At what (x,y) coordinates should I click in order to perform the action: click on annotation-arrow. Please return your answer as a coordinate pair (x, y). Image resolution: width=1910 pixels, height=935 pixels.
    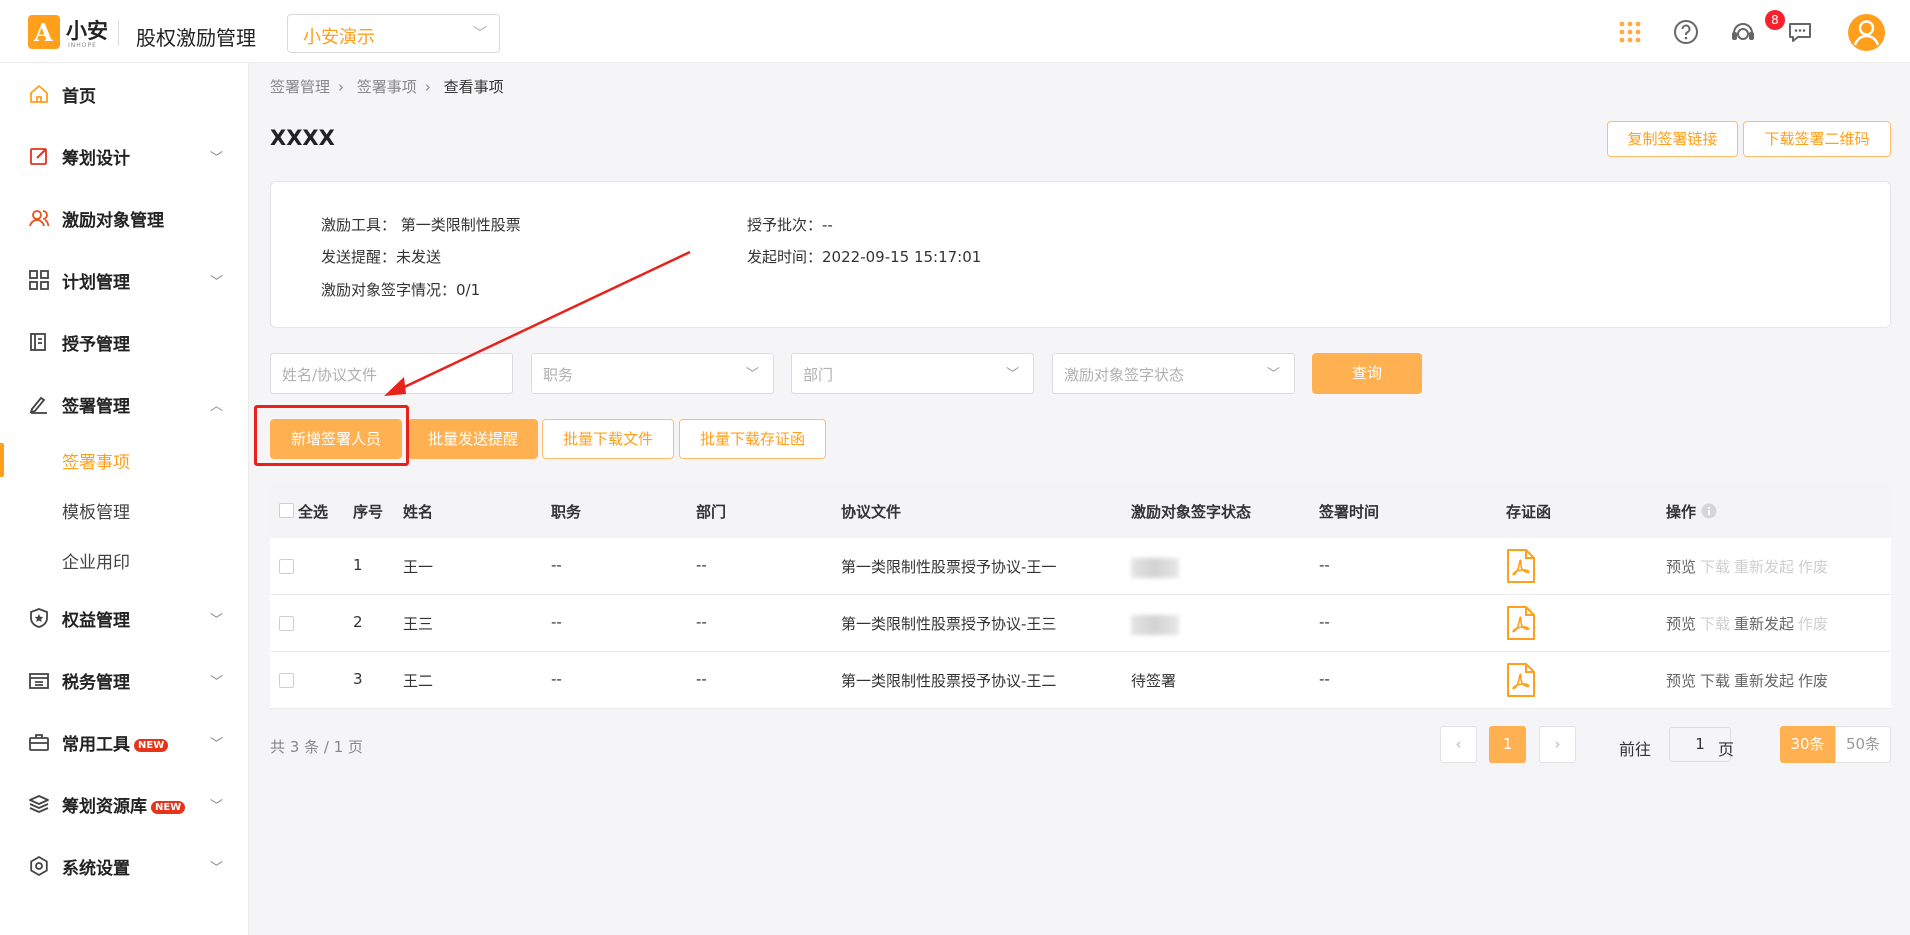
    Looking at the image, I should click on (537, 323).